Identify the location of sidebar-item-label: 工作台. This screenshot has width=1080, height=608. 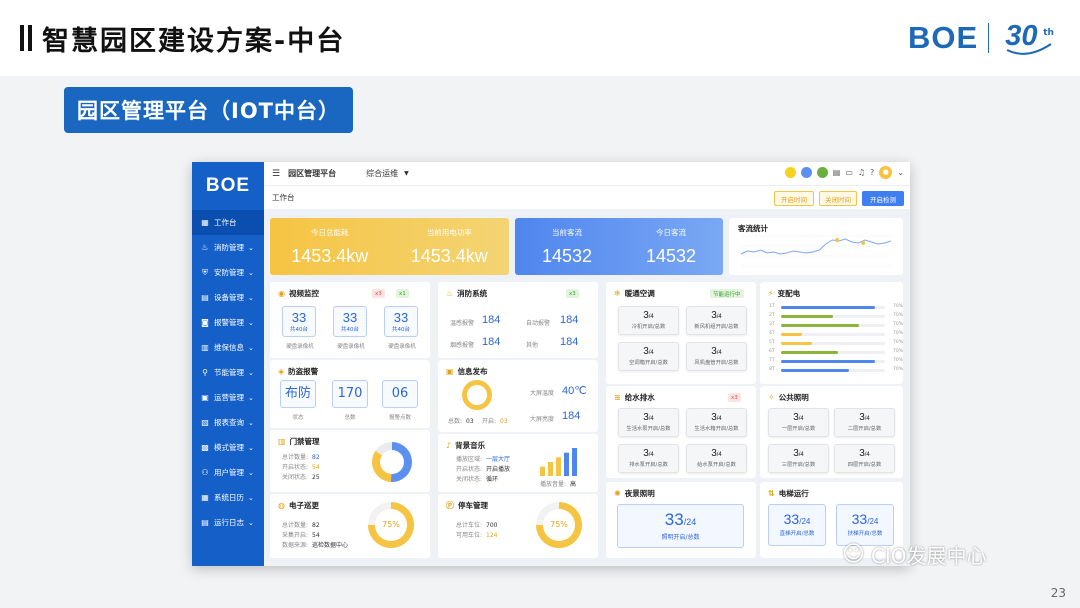
(225, 222).